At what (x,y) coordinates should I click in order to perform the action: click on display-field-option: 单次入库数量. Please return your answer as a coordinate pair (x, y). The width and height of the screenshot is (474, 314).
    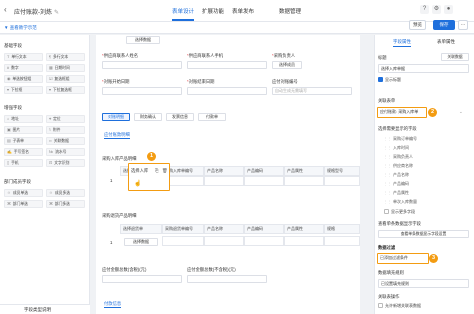
    Looking at the image, I should click on (400, 202).